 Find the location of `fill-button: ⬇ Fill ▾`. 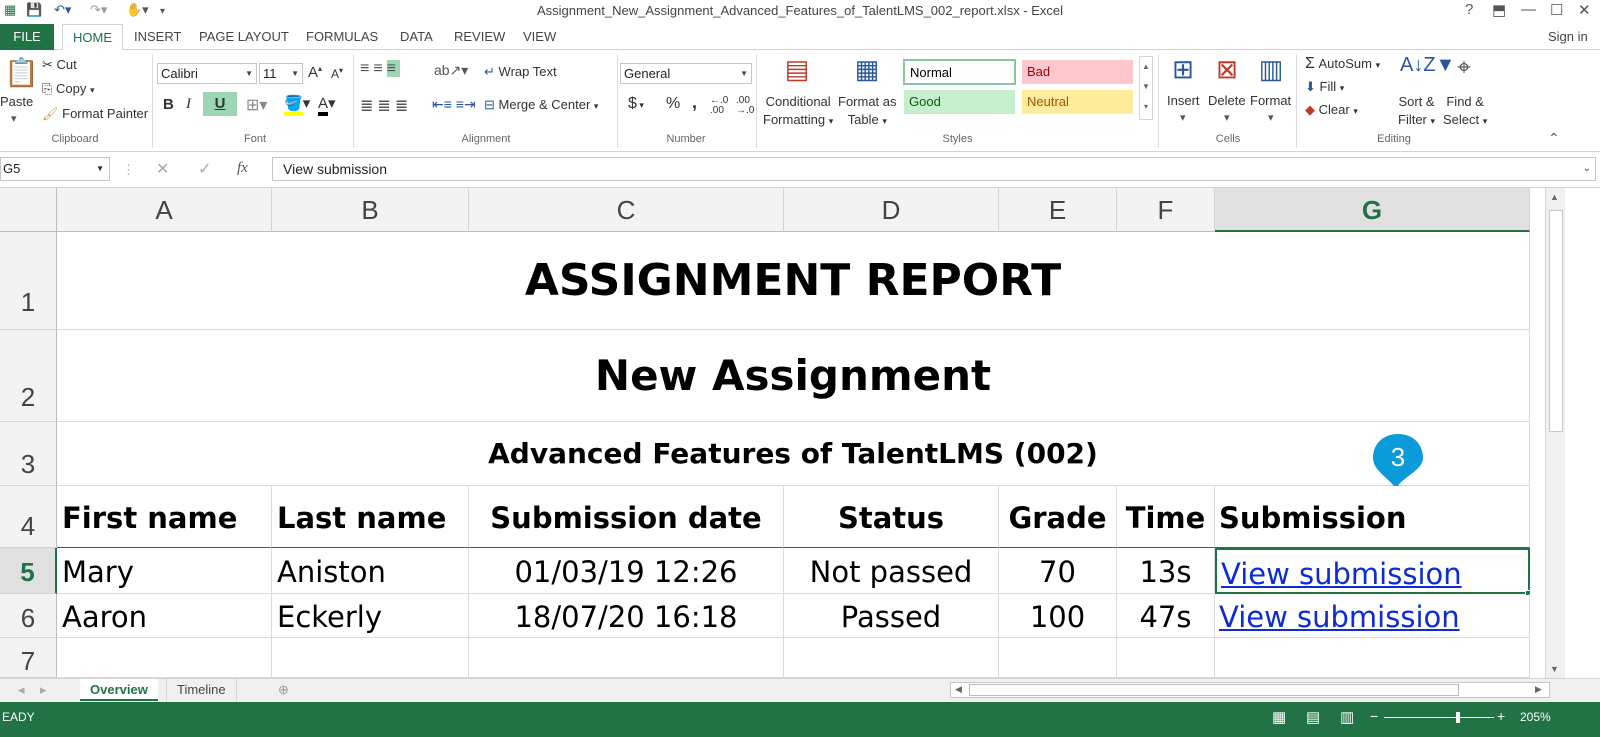

fill-button: ⬇ Fill ▾ is located at coordinates (1324, 87).